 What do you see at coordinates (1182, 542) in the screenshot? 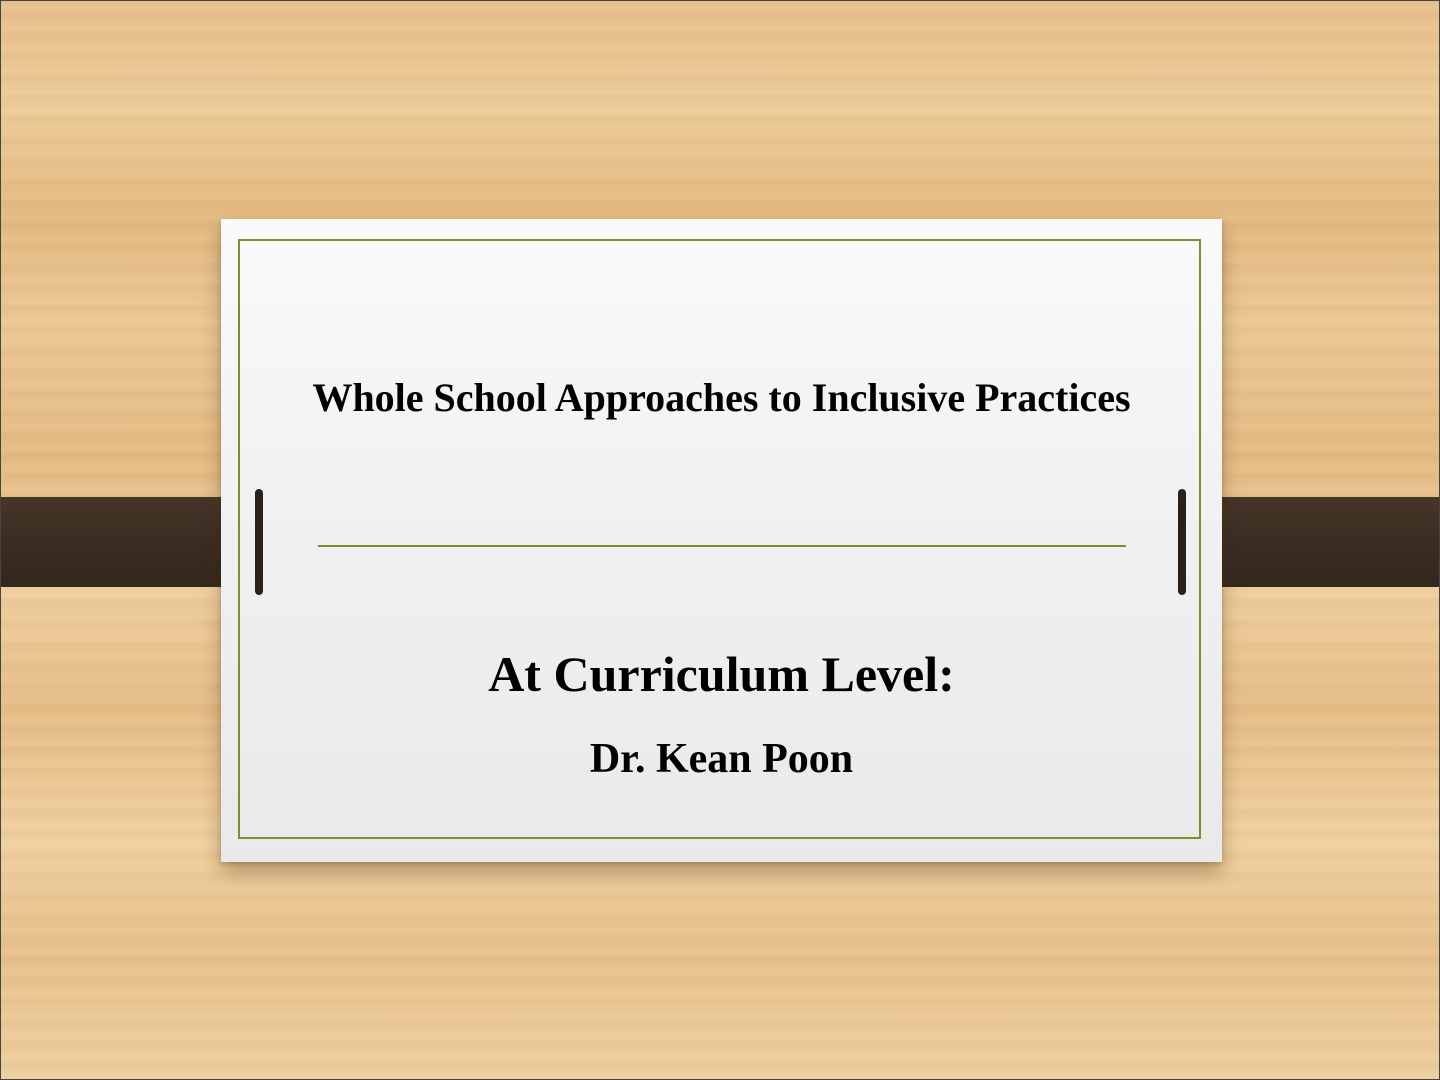
I see `right-strap-edge` at bounding box center [1182, 542].